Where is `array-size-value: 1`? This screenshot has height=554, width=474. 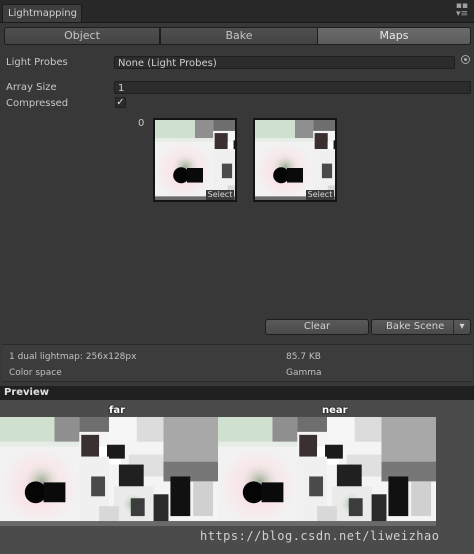 array-size-value: 1 is located at coordinates (121, 88).